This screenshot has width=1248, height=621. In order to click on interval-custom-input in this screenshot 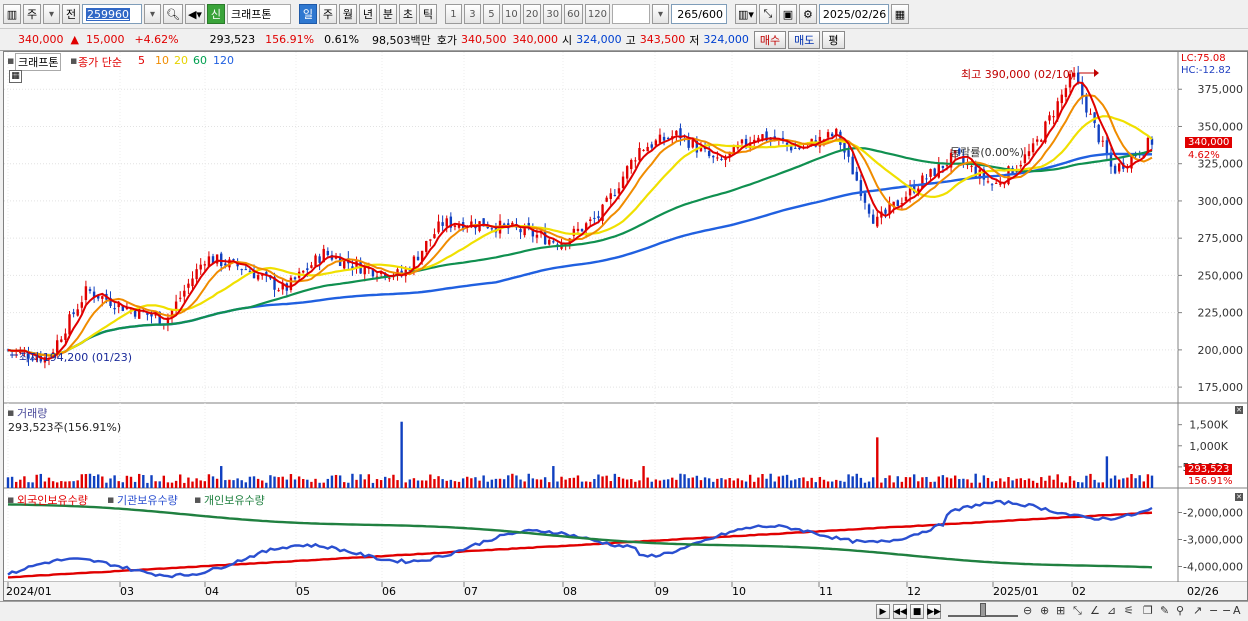, I will do `click(630, 14)`.